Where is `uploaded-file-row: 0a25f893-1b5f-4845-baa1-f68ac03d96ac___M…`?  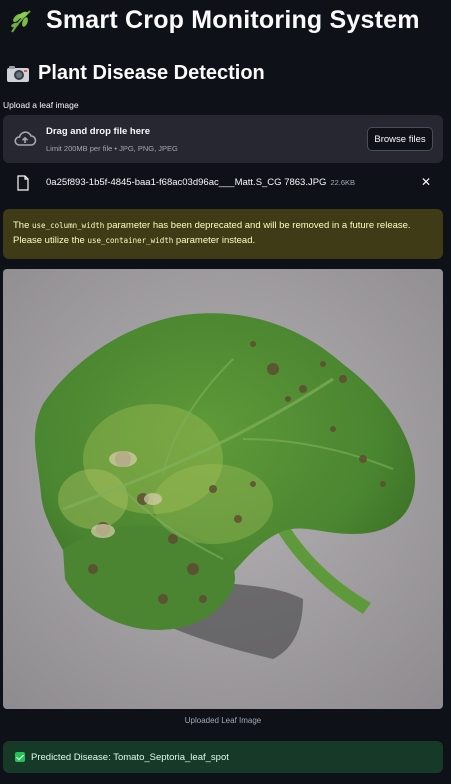
uploaded-file-row: 0a25f893-1b5f-4845-baa1-f68ac03d96ac___M… is located at coordinates (223, 184).